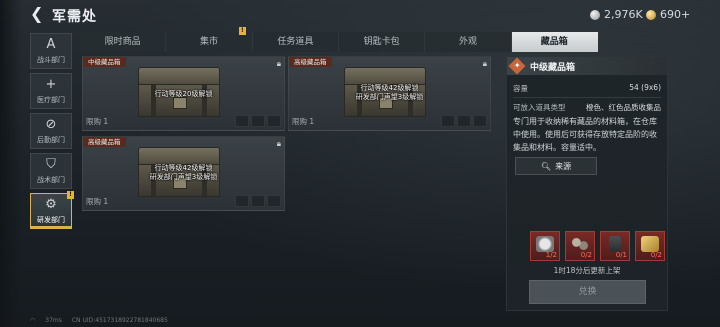  I want to click on source-label: 来源, so click(563, 166).